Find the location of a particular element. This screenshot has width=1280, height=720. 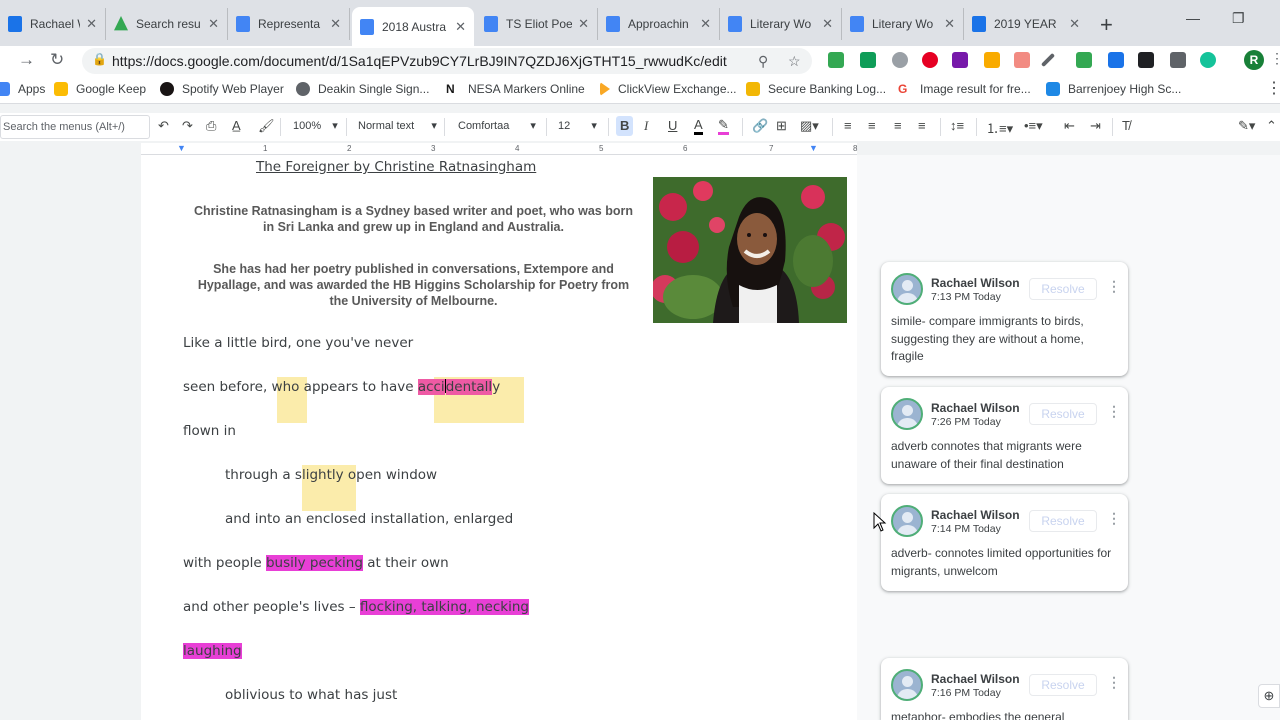

translate-icon is located at coordinates (1116, 60).